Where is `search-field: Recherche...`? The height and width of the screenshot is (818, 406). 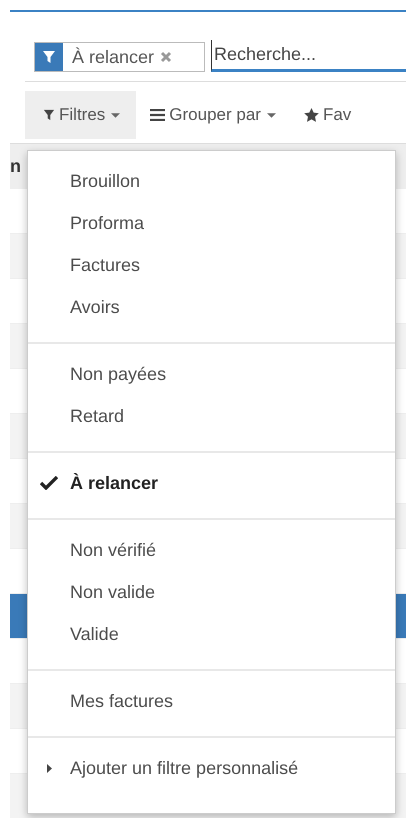 search-field: Recherche... is located at coordinates (308, 56).